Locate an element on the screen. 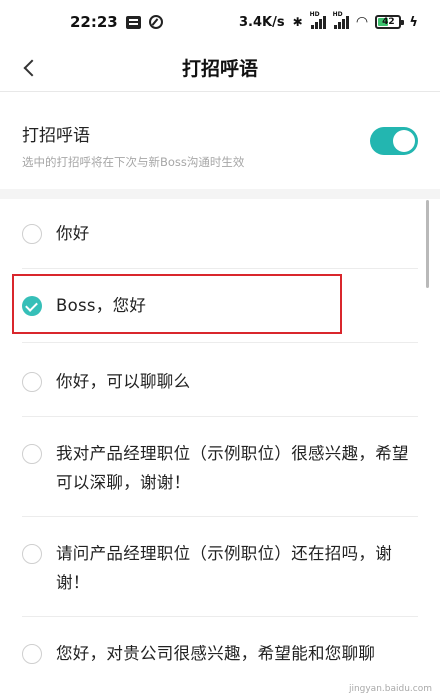  message-icon is located at coordinates (133, 22).